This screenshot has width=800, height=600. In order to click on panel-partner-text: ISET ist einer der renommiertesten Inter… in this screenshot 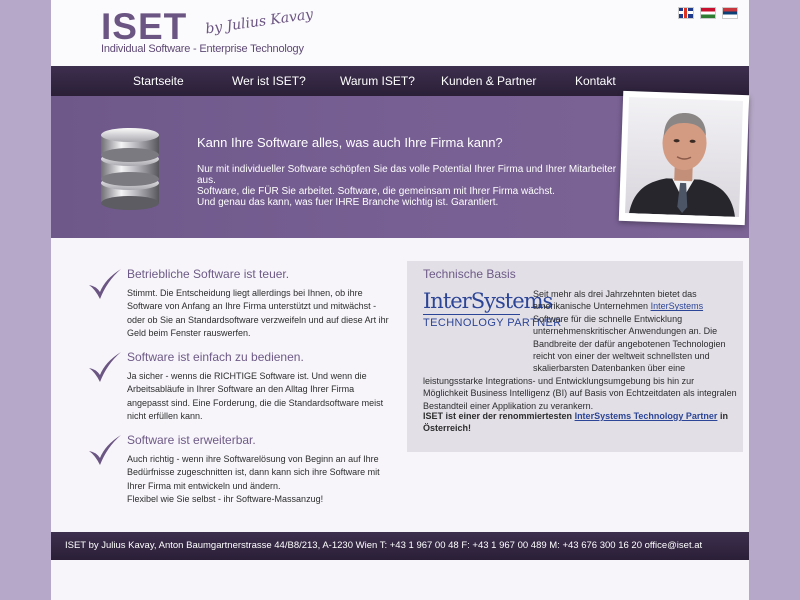, I will do `click(580, 422)`.